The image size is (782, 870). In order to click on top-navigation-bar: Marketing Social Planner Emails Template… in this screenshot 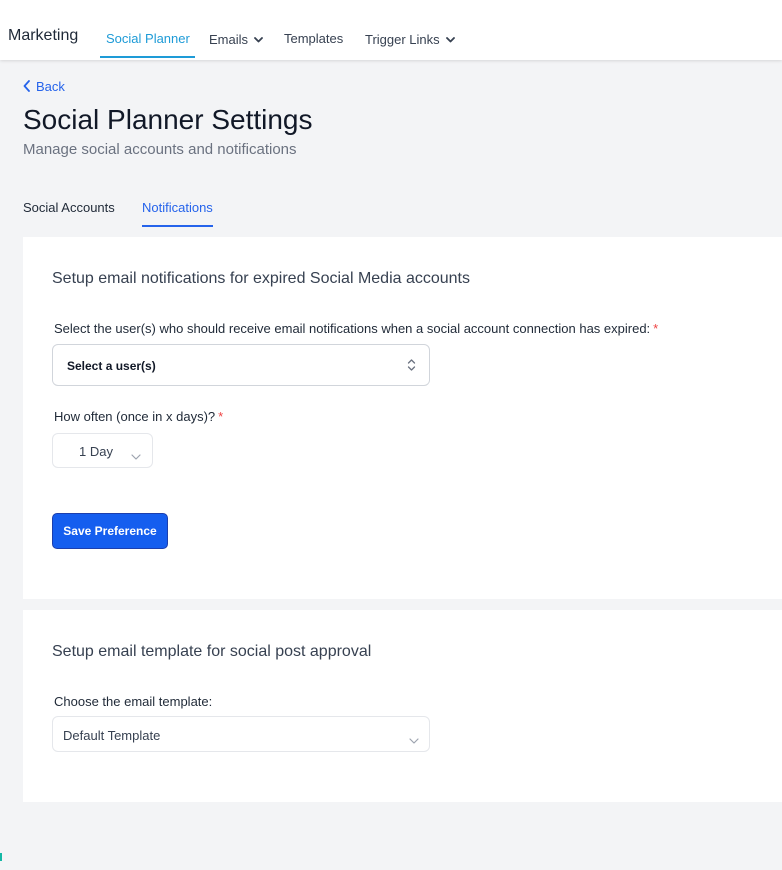, I will do `click(391, 30)`.